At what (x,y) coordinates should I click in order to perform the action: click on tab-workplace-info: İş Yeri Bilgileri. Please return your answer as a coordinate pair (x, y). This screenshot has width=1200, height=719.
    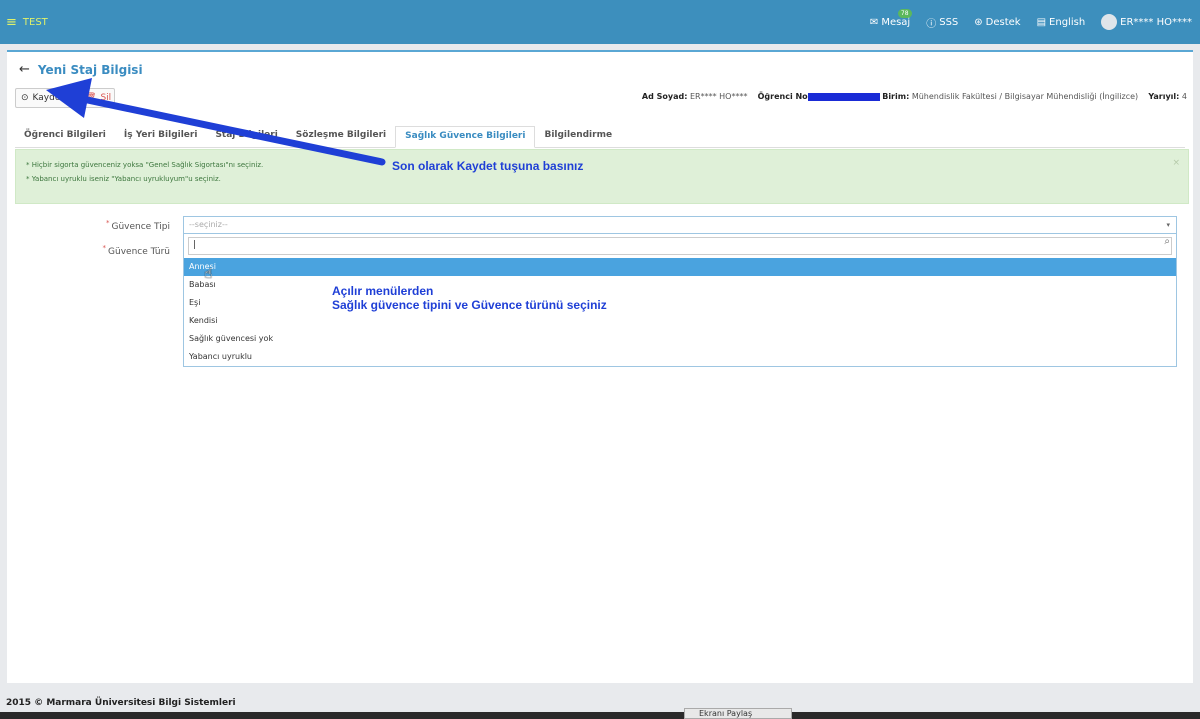
    Looking at the image, I should click on (161, 136).